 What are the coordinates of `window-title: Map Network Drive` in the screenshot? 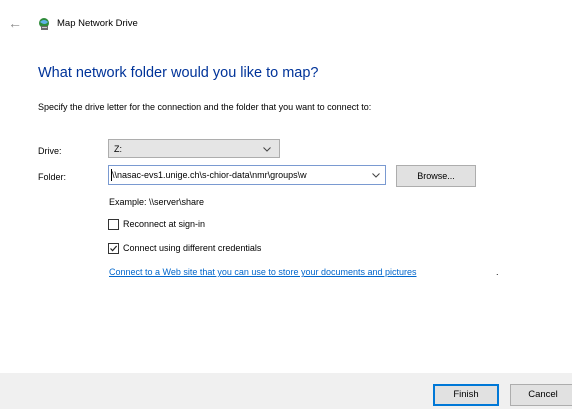 It's located at (97, 23).